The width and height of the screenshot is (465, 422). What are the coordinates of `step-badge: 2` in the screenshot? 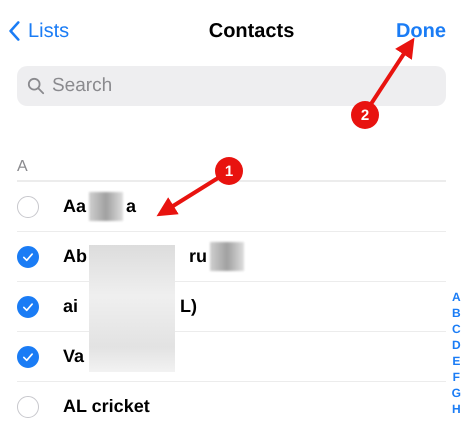 It's located at (365, 115).